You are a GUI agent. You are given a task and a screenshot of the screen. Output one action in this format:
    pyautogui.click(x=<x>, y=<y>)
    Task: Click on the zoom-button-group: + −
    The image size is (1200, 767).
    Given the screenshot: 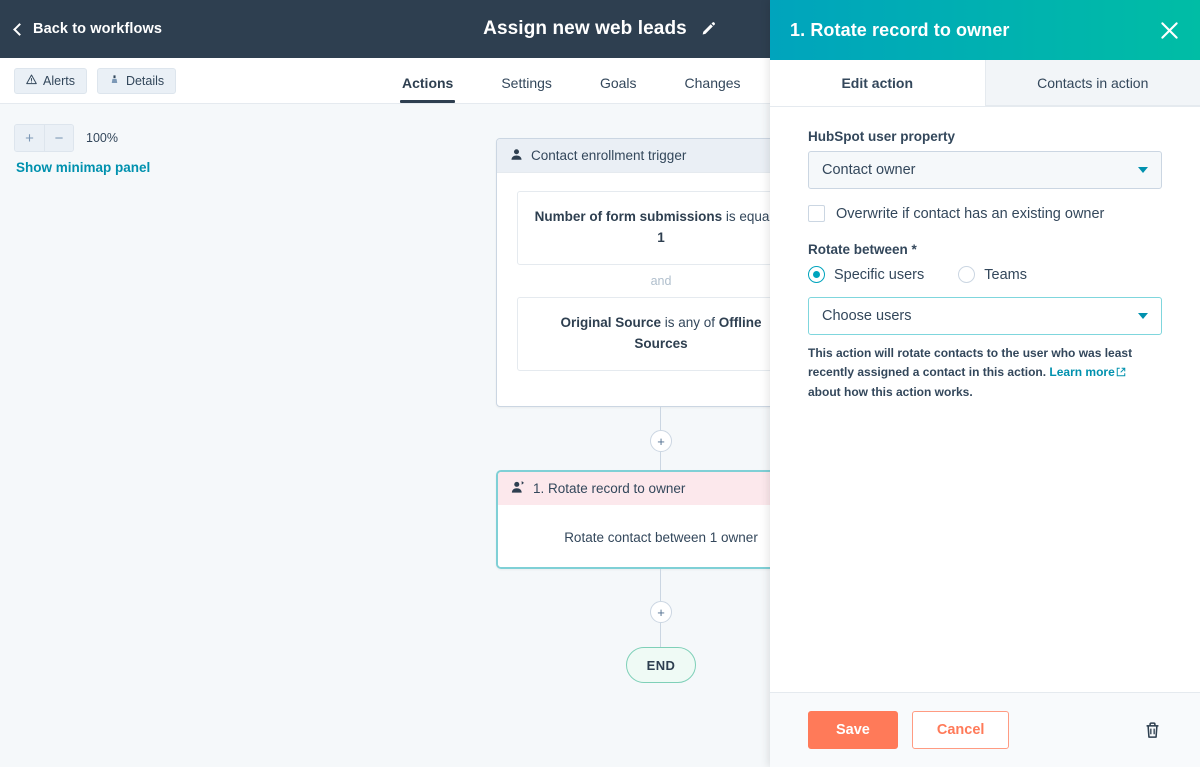 What is the action you would take?
    pyautogui.click(x=44, y=138)
    